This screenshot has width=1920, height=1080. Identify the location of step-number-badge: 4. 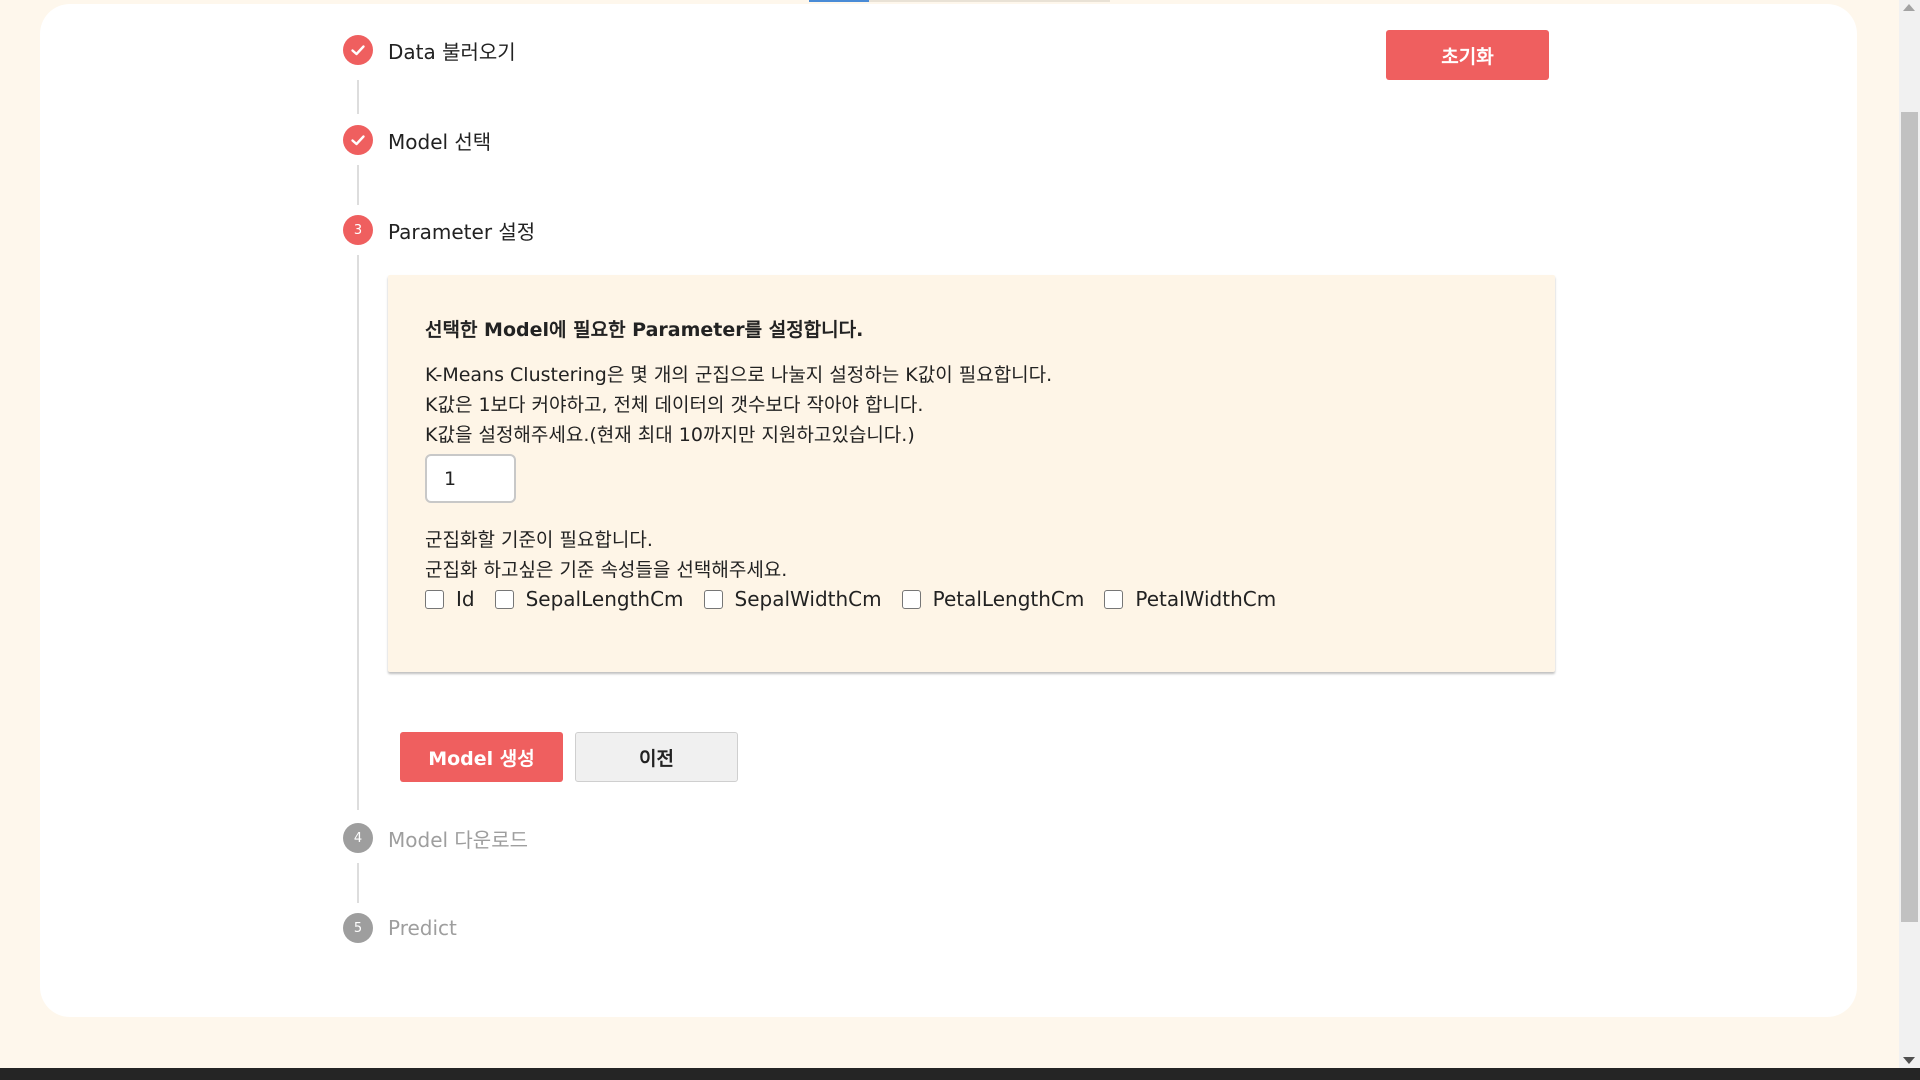
(358, 838).